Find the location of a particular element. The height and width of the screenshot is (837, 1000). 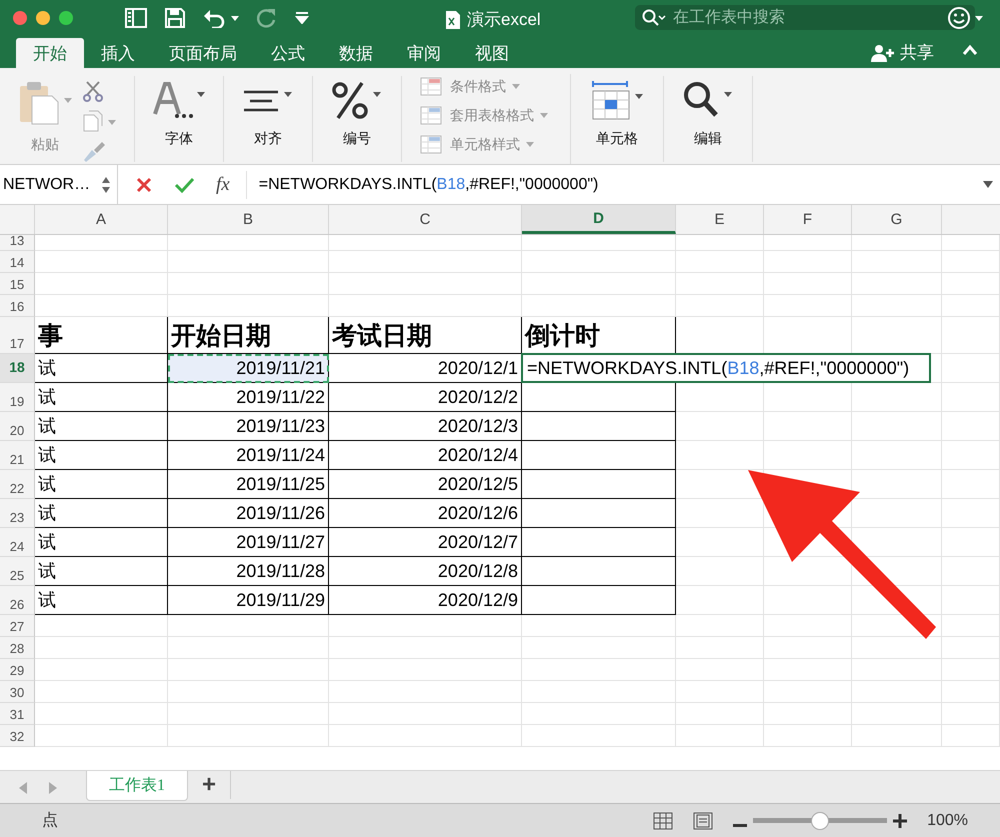

row-header: 19 is located at coordinates (17, 397).